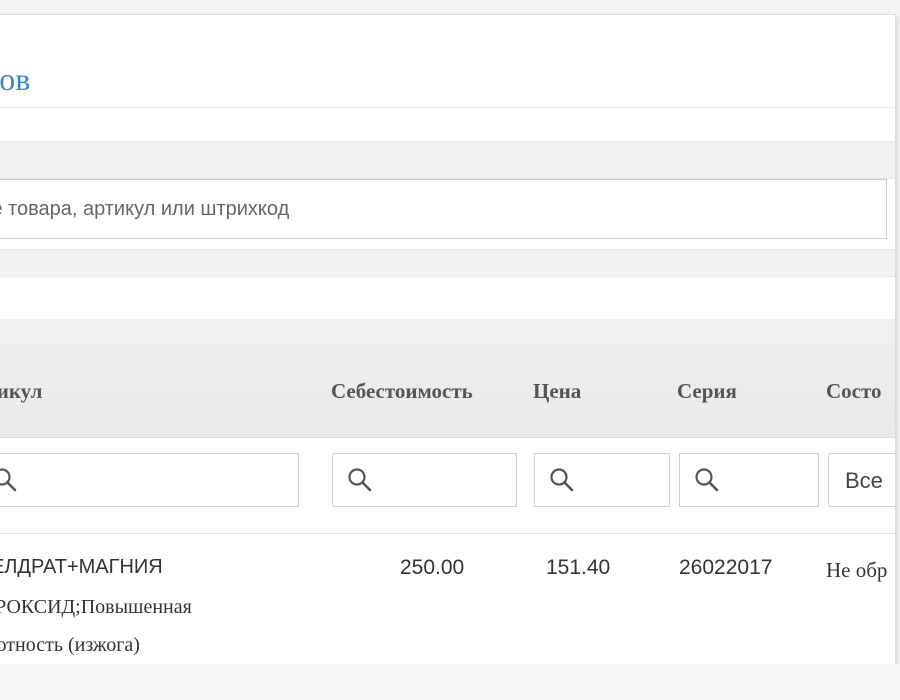 This screenshot has height=700, width=900. Describe the element at coordinates (432, 567) in the screenshot. I see `cell-cost: 250.00` at that location.